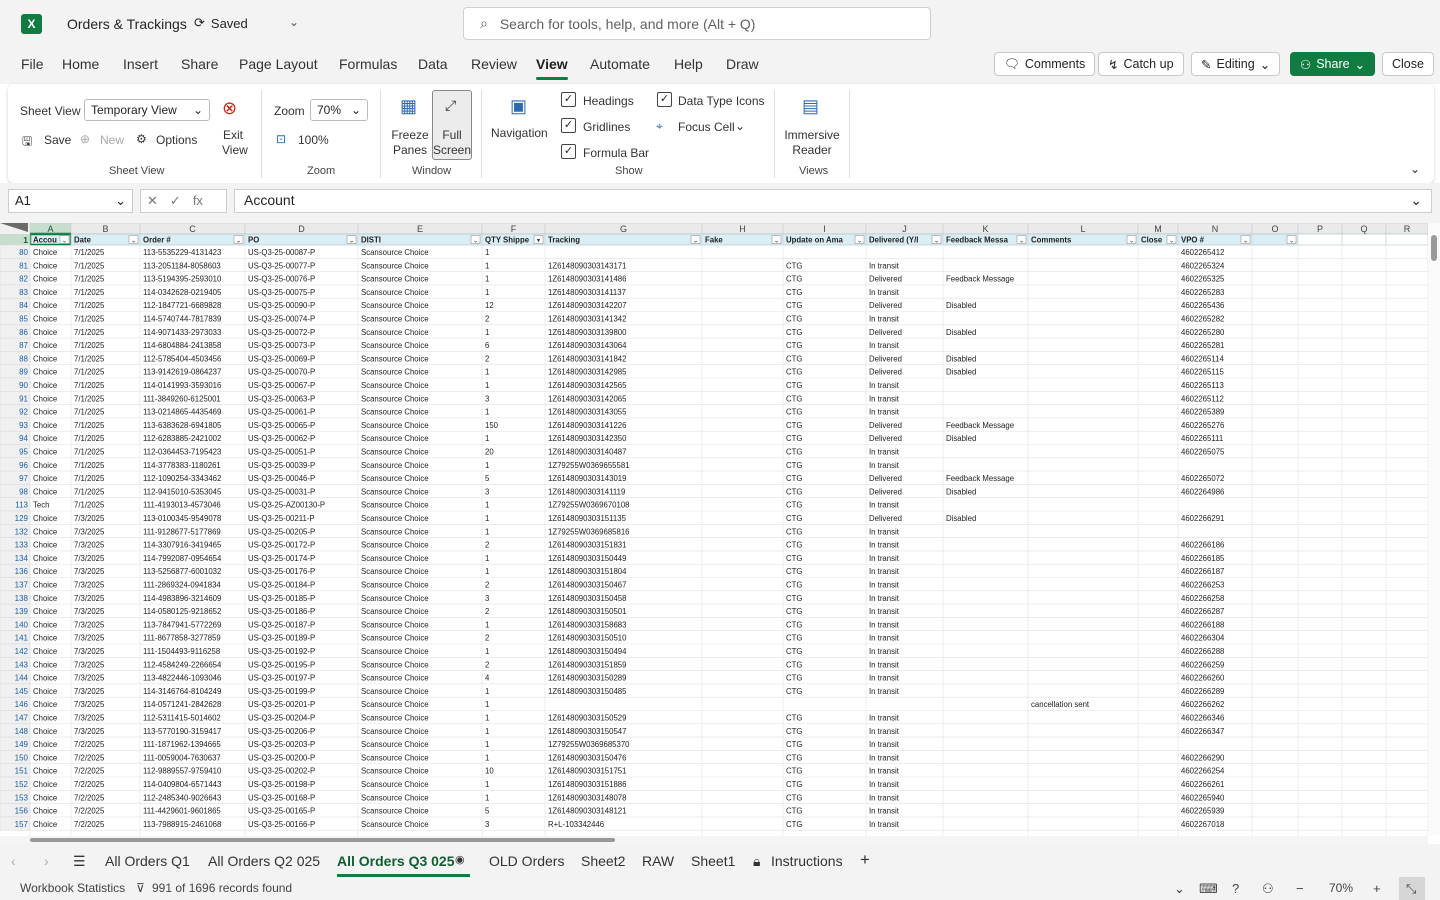  What do you see at coordinates (714, 840) in the screenshot?
I see `horizontal-scrollbar` at bounding box center [714, 840].